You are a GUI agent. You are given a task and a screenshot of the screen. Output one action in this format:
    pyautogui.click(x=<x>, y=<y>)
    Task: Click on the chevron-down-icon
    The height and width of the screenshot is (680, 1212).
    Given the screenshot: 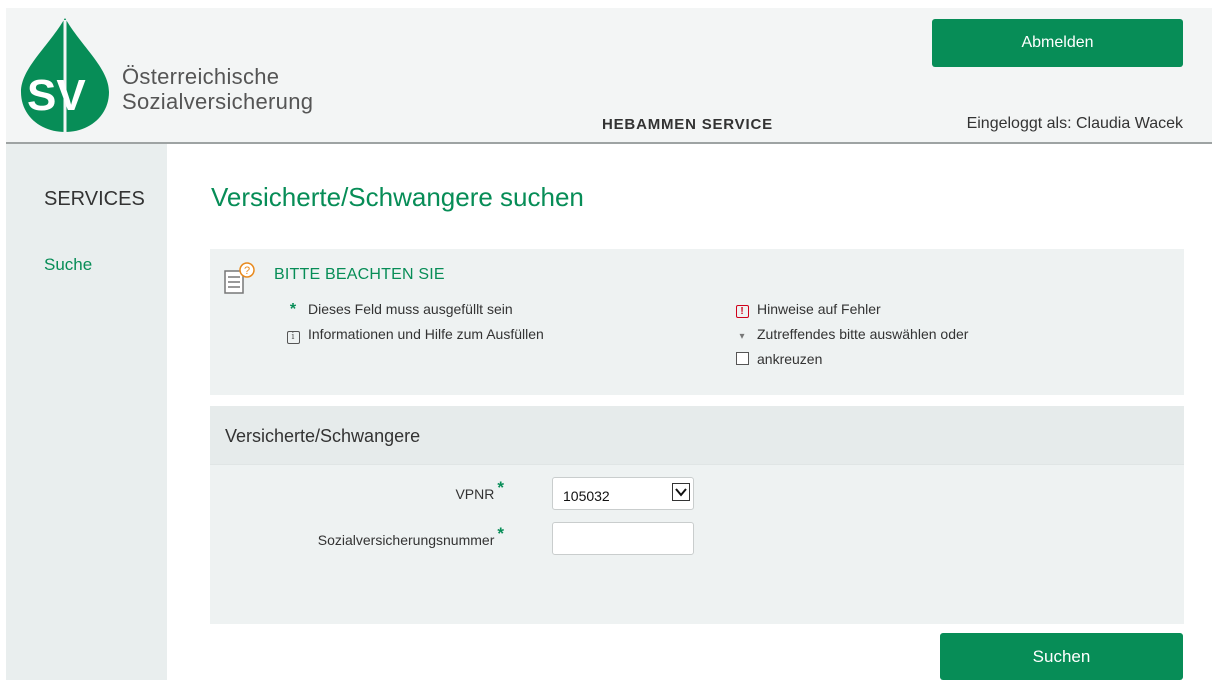 What is the action you would take?
    pyautogui.click(x=681, y=492)
    